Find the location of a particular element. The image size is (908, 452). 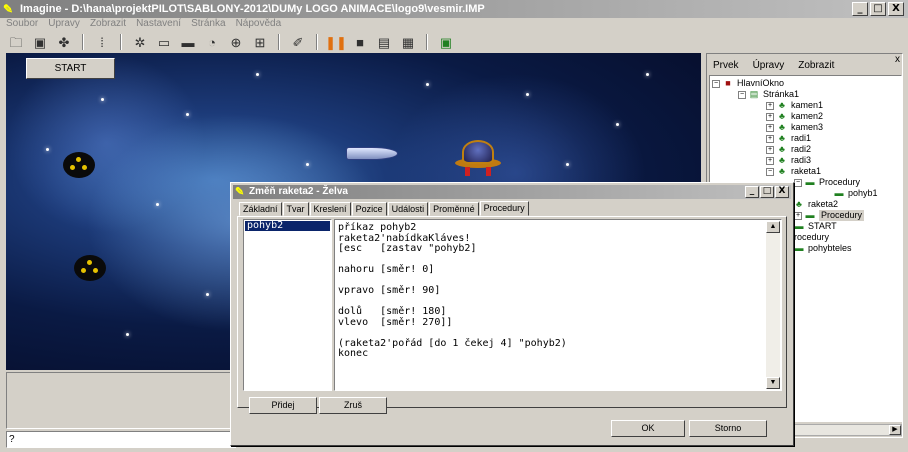

slider-tool-icon: ⊕ is located at coordinates (236, 42).